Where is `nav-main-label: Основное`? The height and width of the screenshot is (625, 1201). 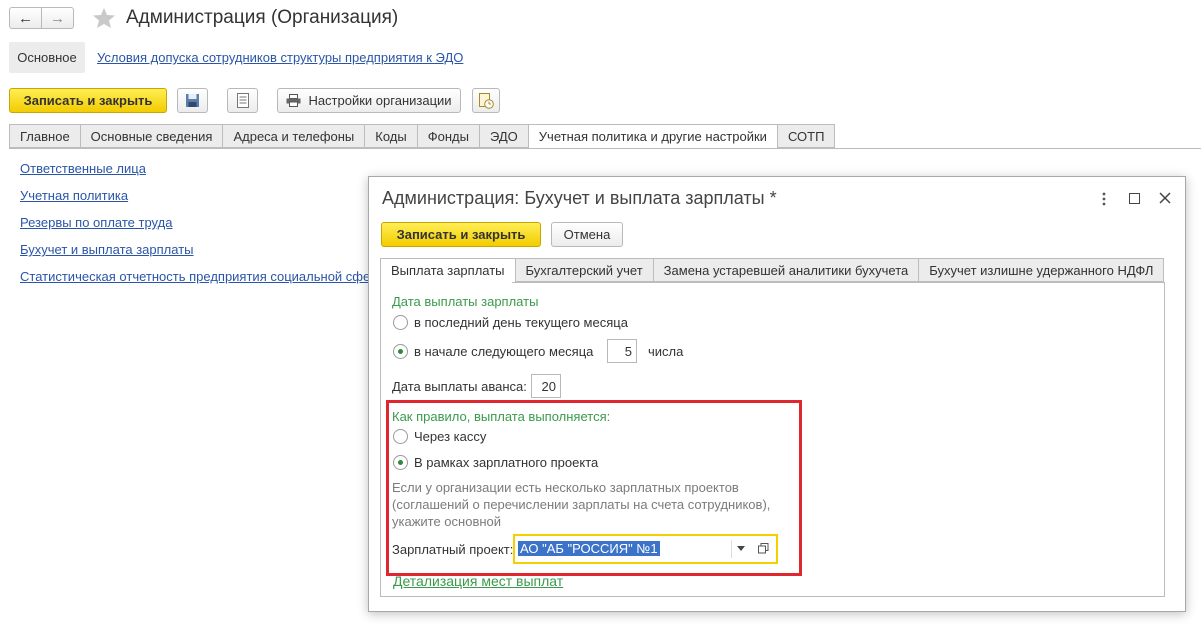
nav-main-label: Основное is located at coordinates (47, 57).